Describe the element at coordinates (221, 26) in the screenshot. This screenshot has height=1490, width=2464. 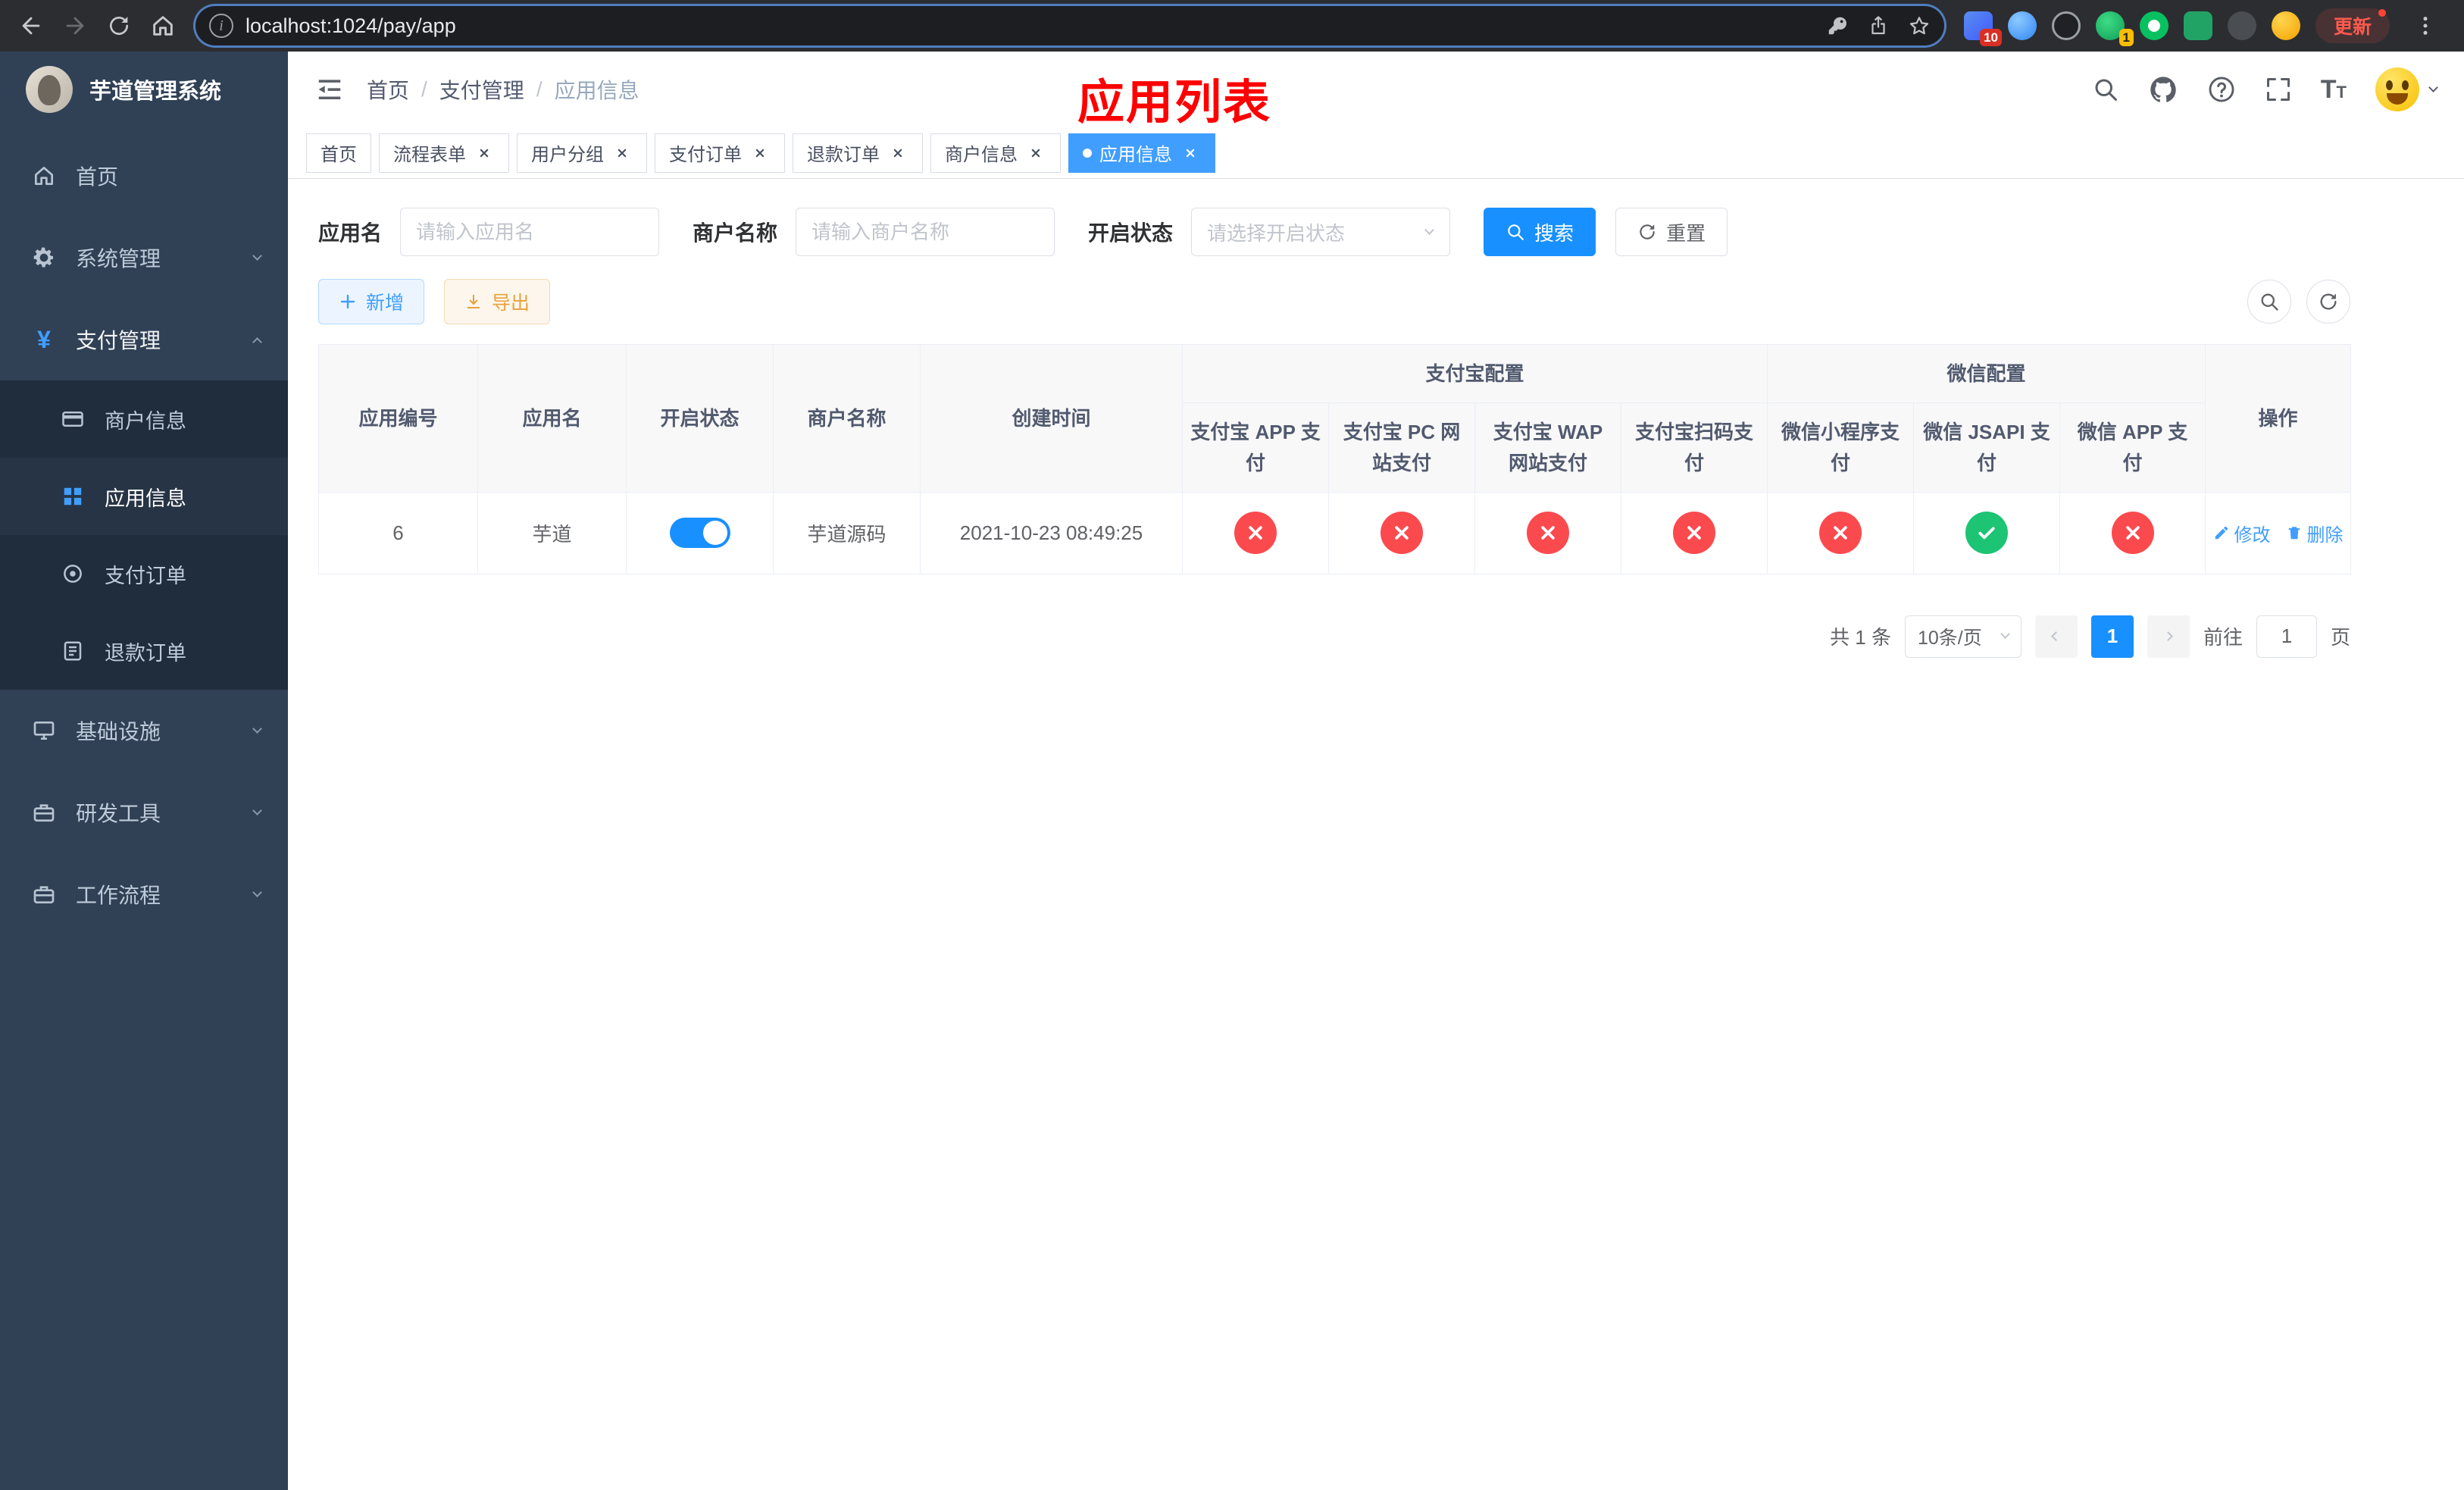
I see `site-info-icon: i` at that location.